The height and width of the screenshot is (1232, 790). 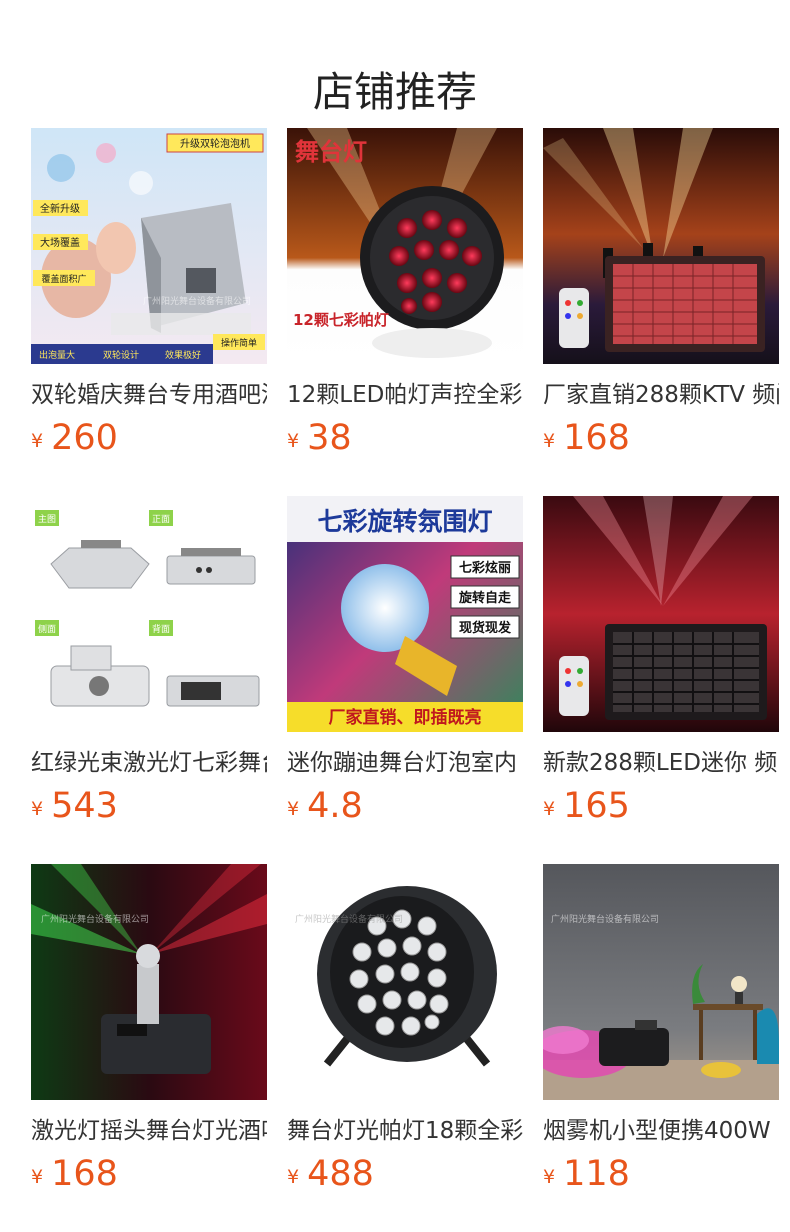 What do you see at coordinates (239, 343) in the screenshot?
I see `image-badge: 操作简单` at bounding box center [239, 343].